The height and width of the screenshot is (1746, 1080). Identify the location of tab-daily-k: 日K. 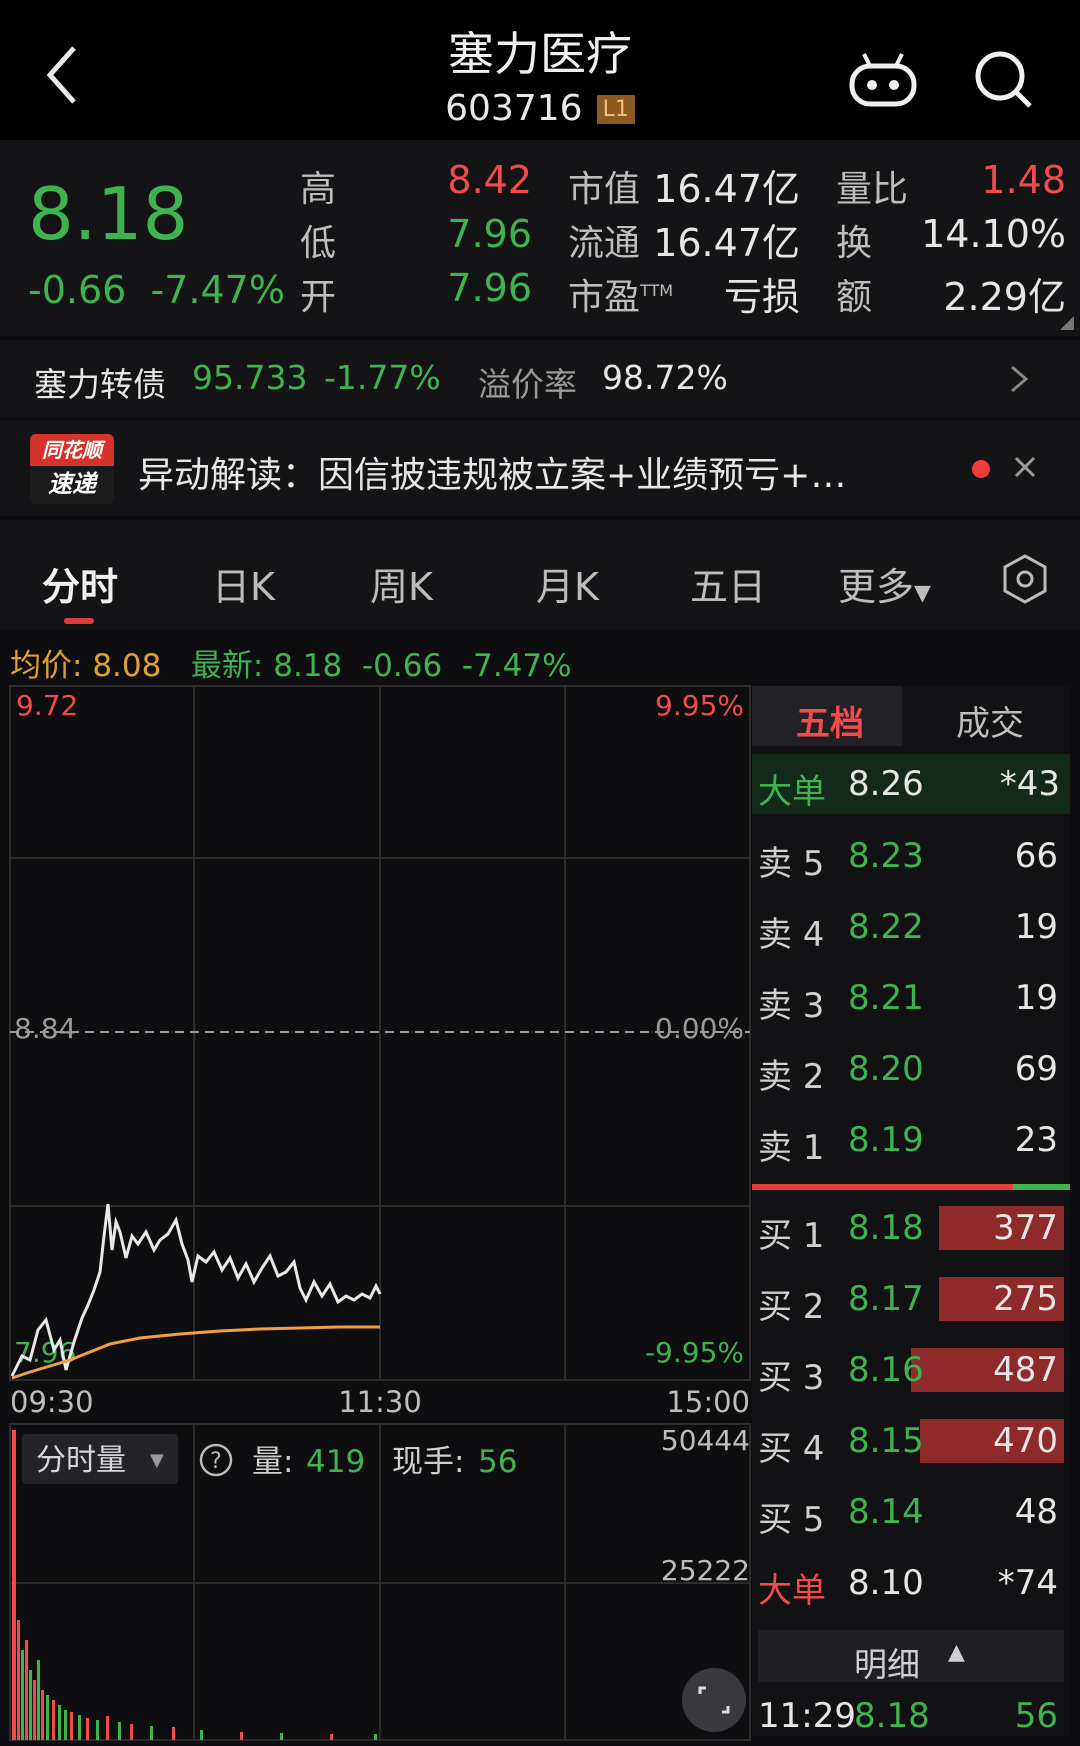
(243, 583).